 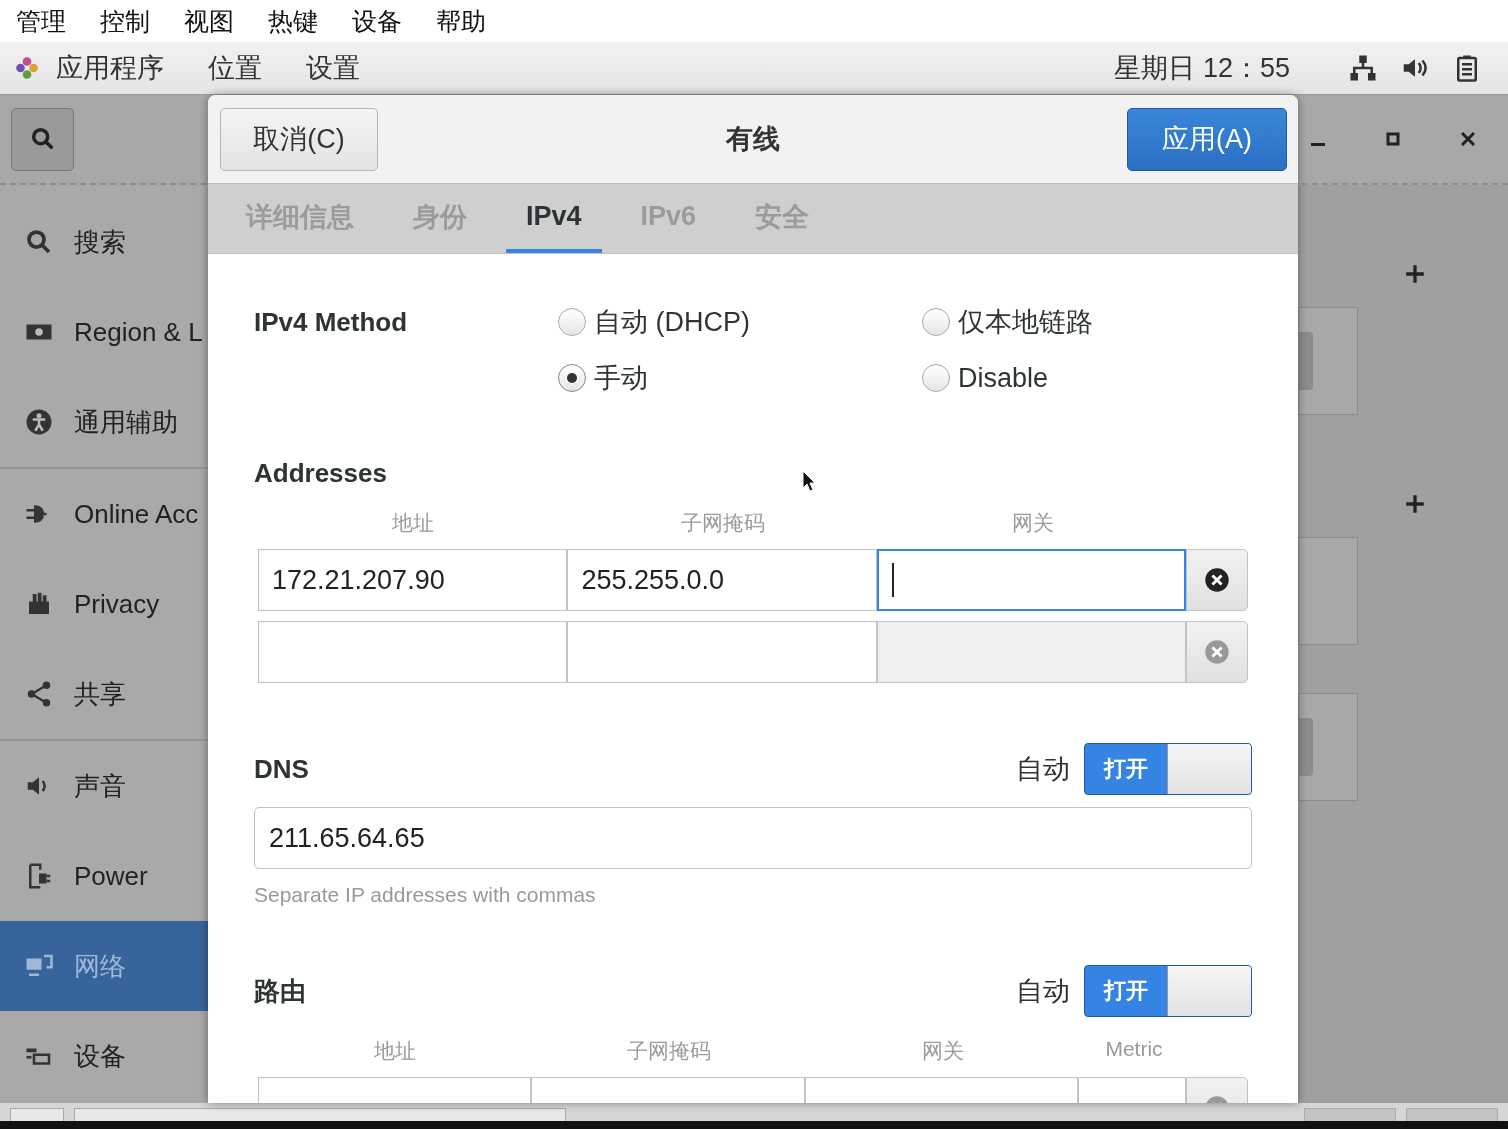 I want to click on dns-field: 211.65.64.65, so click(x=753, y=838).